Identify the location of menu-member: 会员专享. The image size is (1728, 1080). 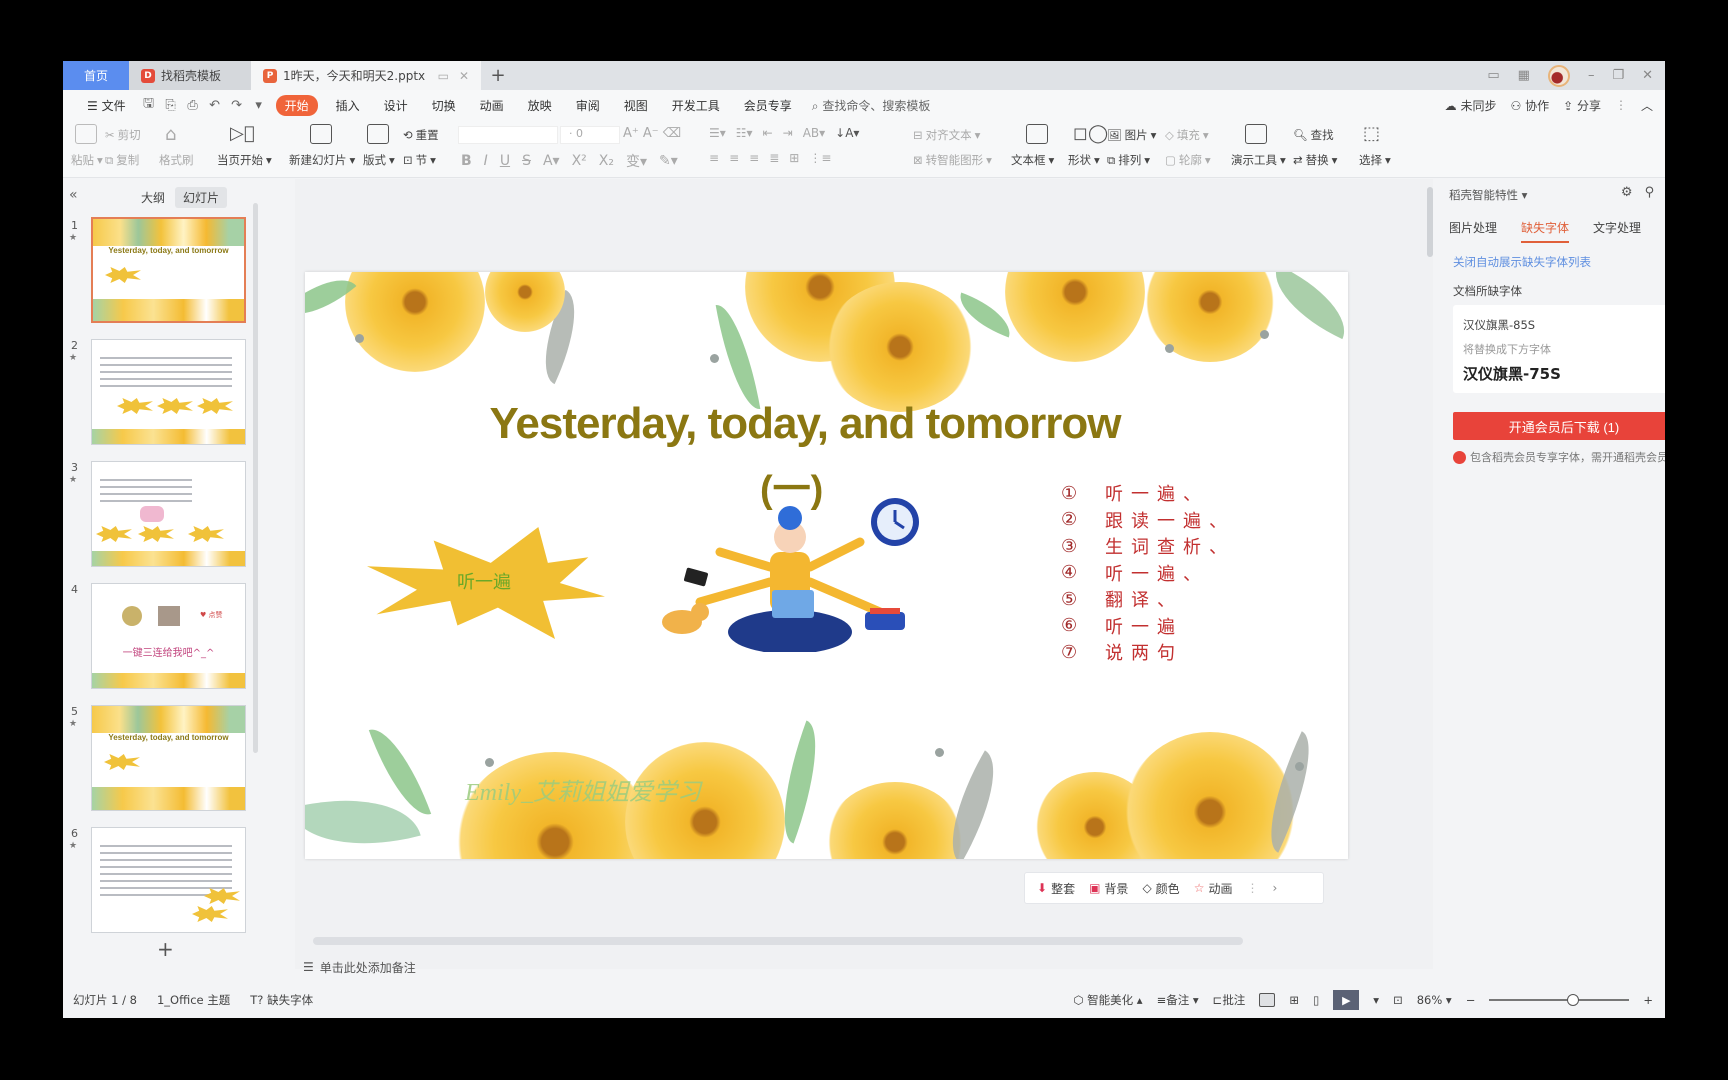
(768, 105).